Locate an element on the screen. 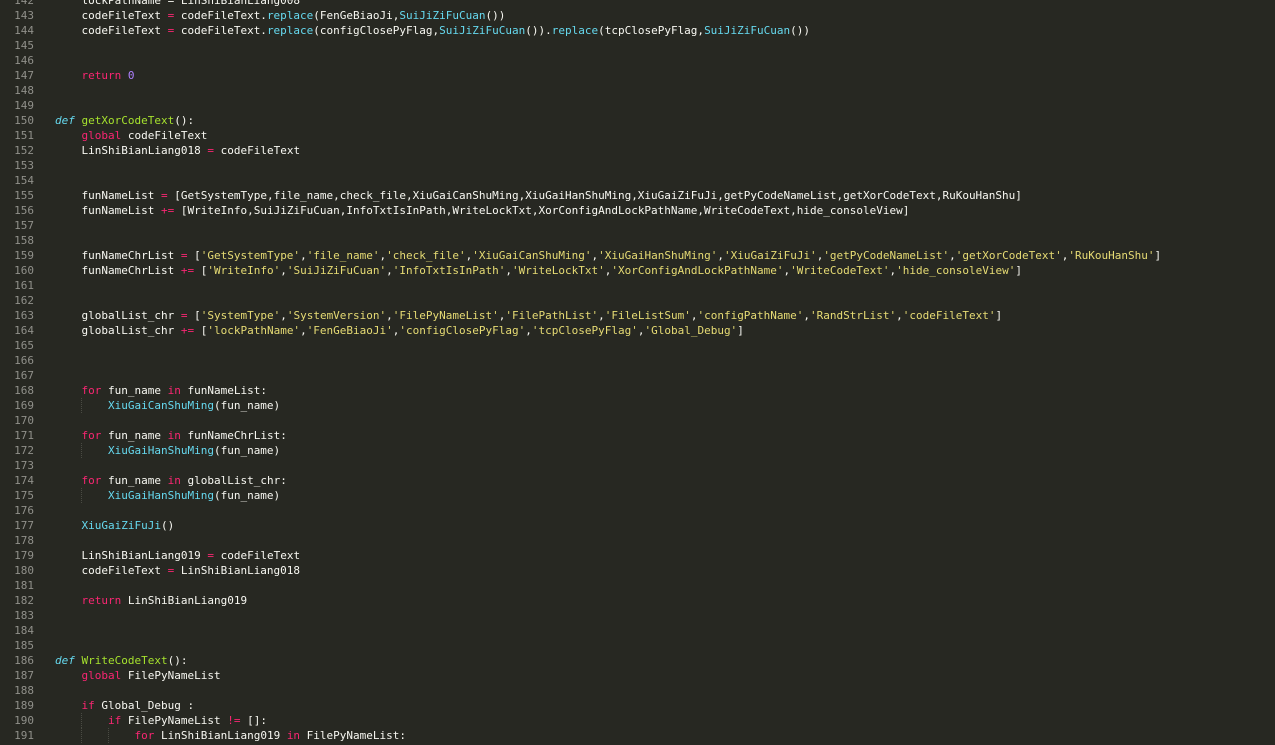 The width and height of the screenshot is (1275, 745). code-line: 174 for fun_name in globalList_chr: is located at coordinates (637, 480).